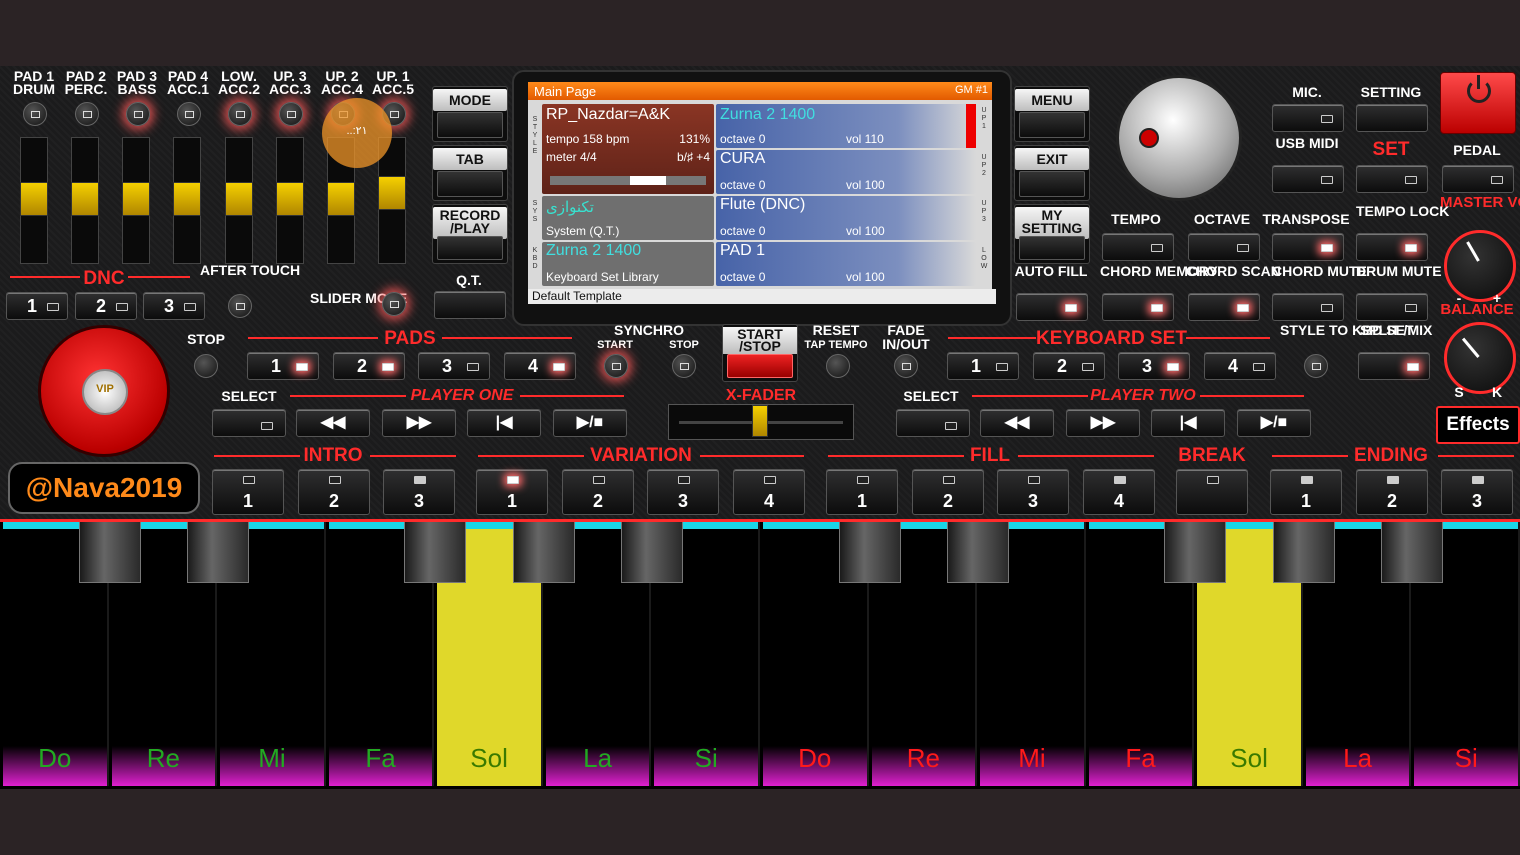  I want to click on kbd-set-button-2: 2, so click(1069, 366).